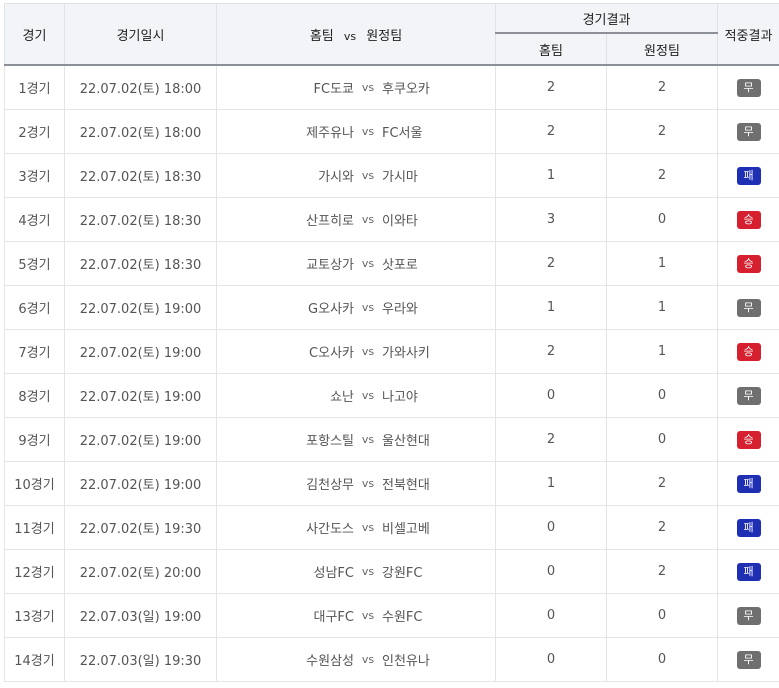 The width and height of the screenshot is (779, 688). I want to click on table-header: 경기 경기일시 홈팀 vs 원정팀 경기결과 적중결과 홈팀 원정팀, so click(392, 35).